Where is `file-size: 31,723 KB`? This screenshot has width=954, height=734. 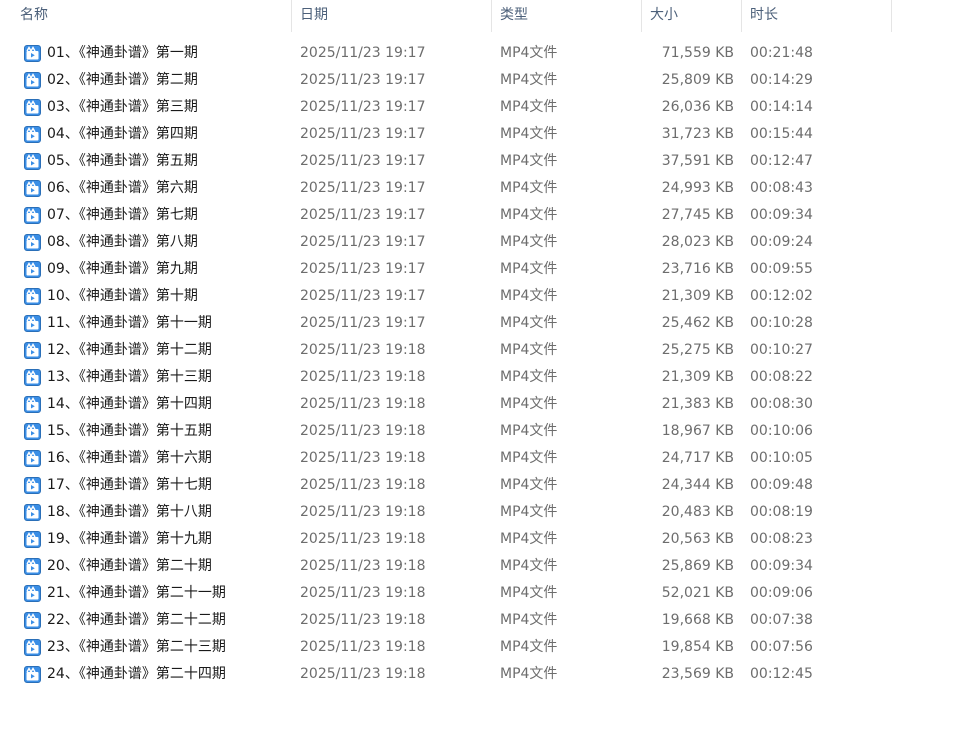 file-size: 31,723 KB is located at coordinates (697, 134).